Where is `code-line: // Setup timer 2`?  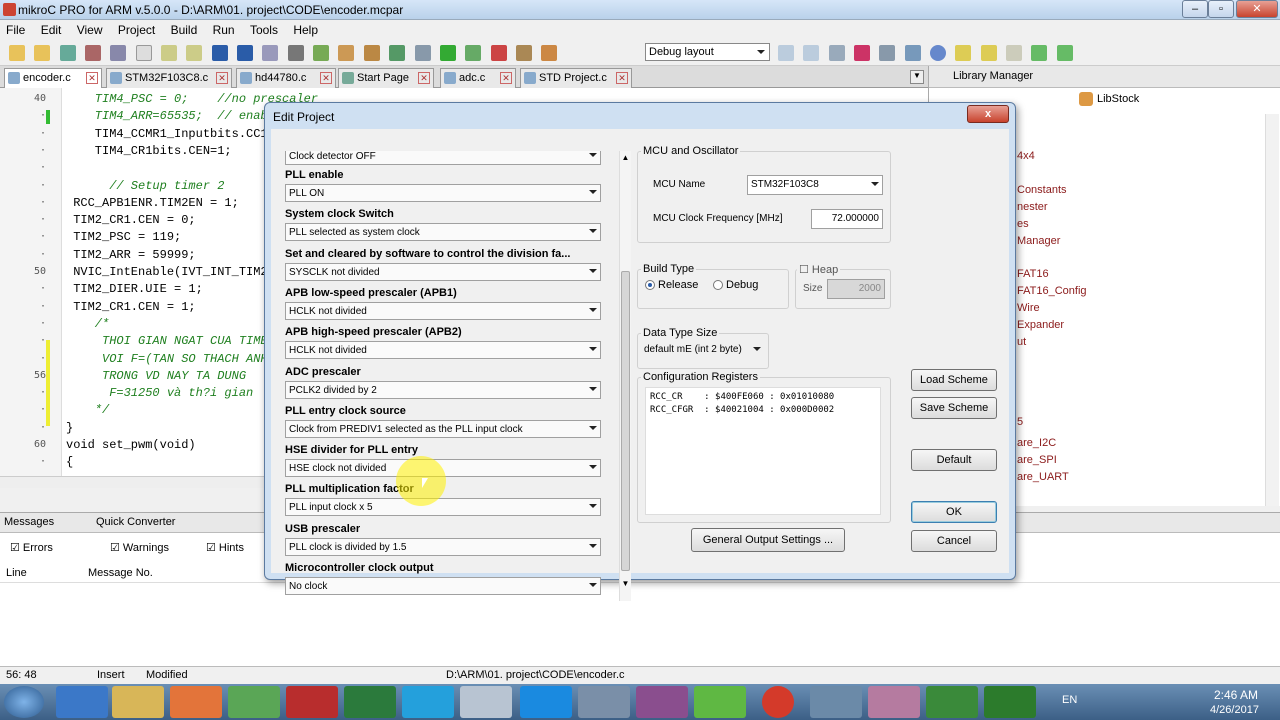
code-line: // Setup timer 2 is located at coordinates (145, 186).